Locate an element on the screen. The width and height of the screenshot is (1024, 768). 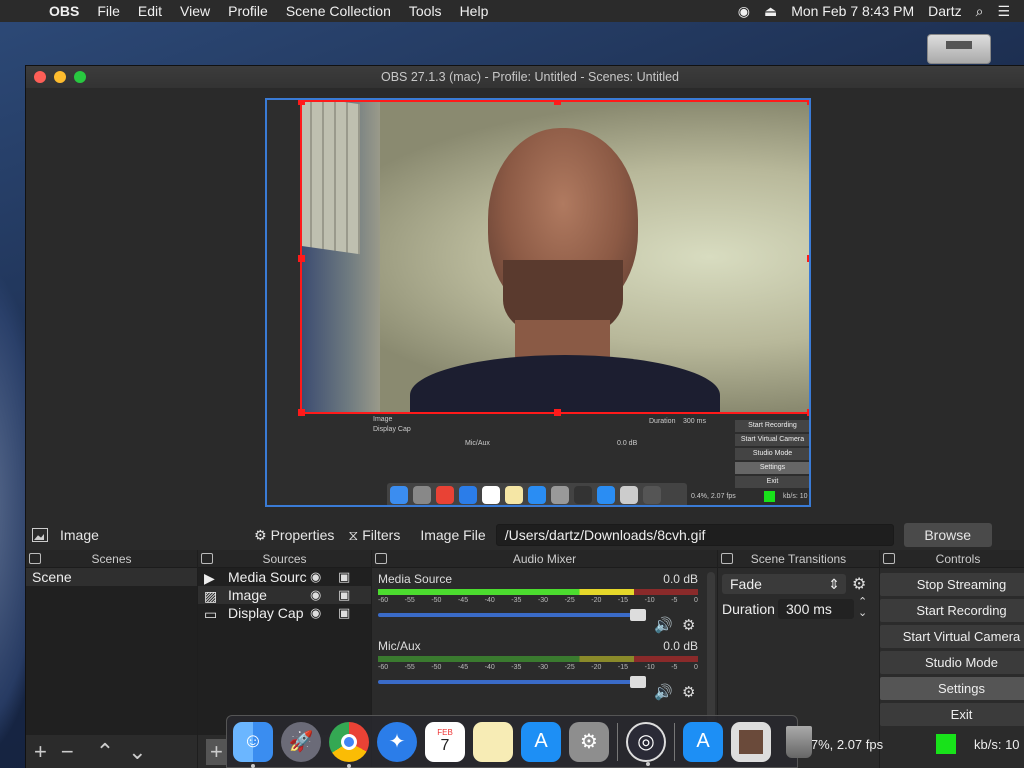
mini-duration-label: Duration is located at coordinates (662, 421).